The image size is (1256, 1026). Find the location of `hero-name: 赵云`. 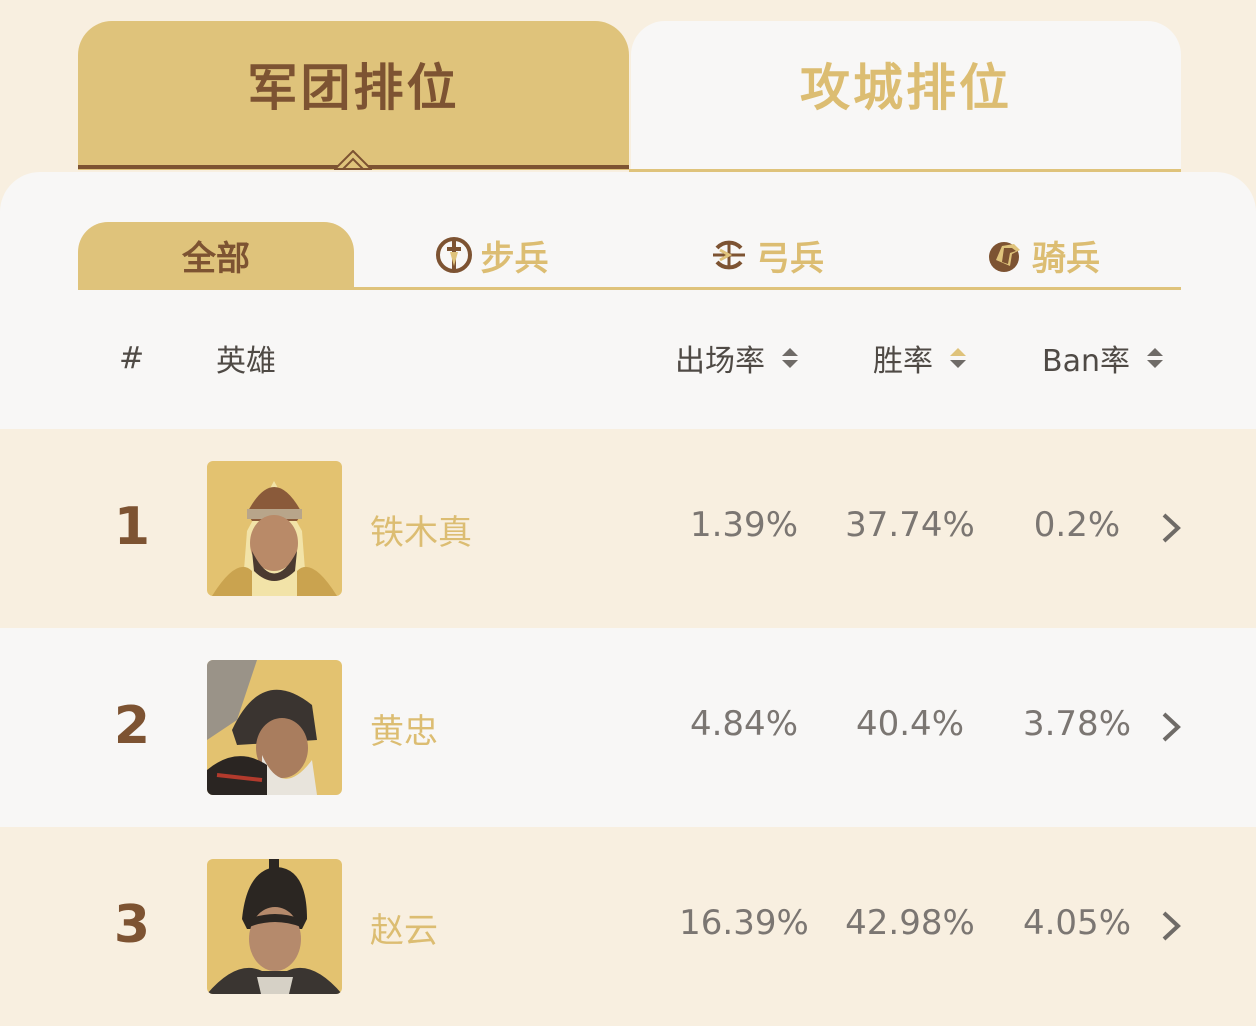

hero-name: 赵云 is located at coordinates (404, 931).